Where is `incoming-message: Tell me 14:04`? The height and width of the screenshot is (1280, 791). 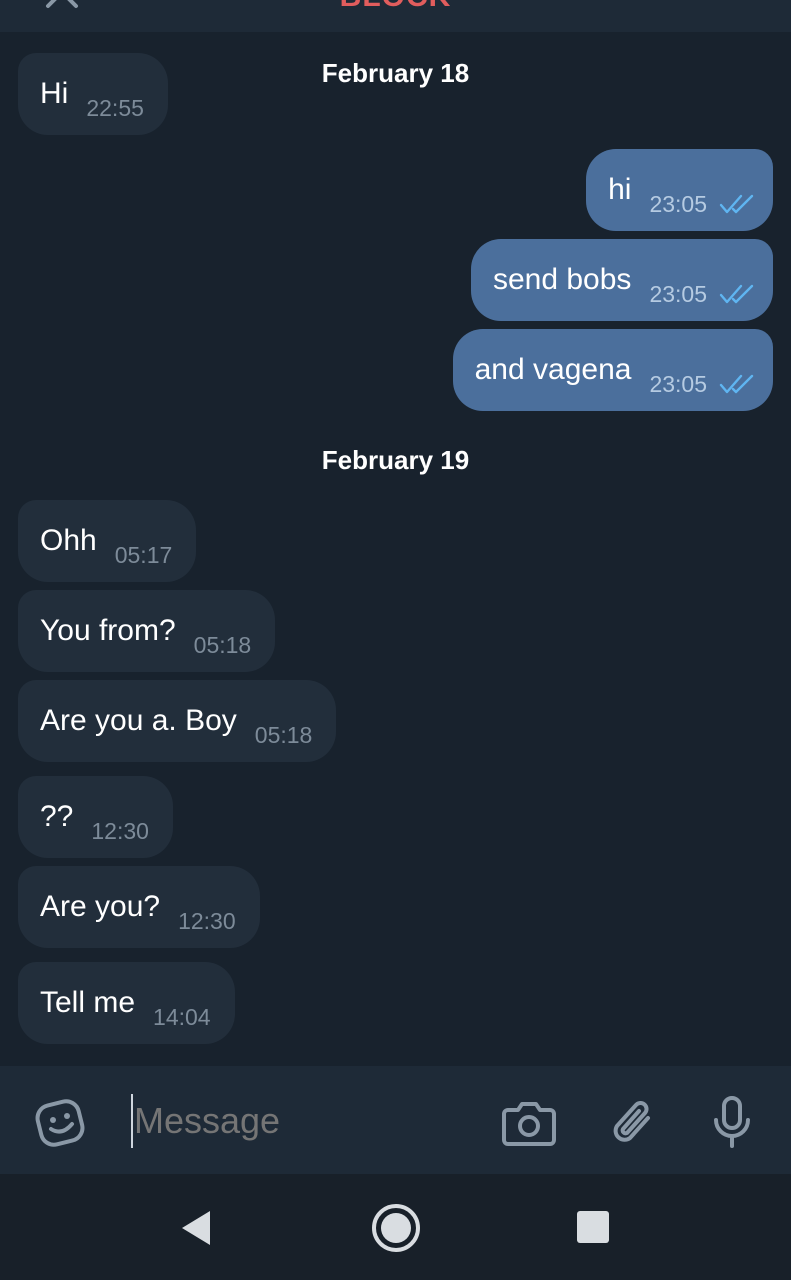
incoming-message: Tell me 14:04 is located at coordinates (126, 1003).